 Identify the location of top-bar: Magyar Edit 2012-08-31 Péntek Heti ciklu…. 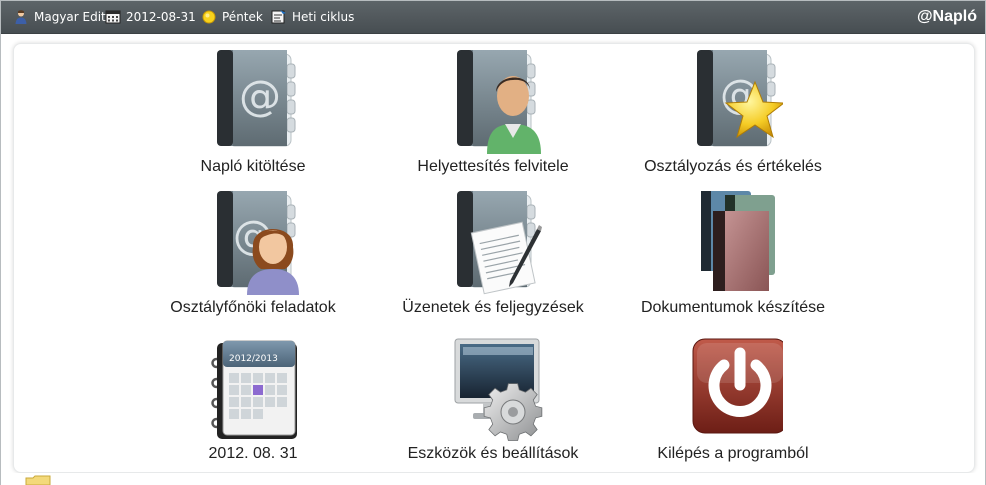
(493, 17).